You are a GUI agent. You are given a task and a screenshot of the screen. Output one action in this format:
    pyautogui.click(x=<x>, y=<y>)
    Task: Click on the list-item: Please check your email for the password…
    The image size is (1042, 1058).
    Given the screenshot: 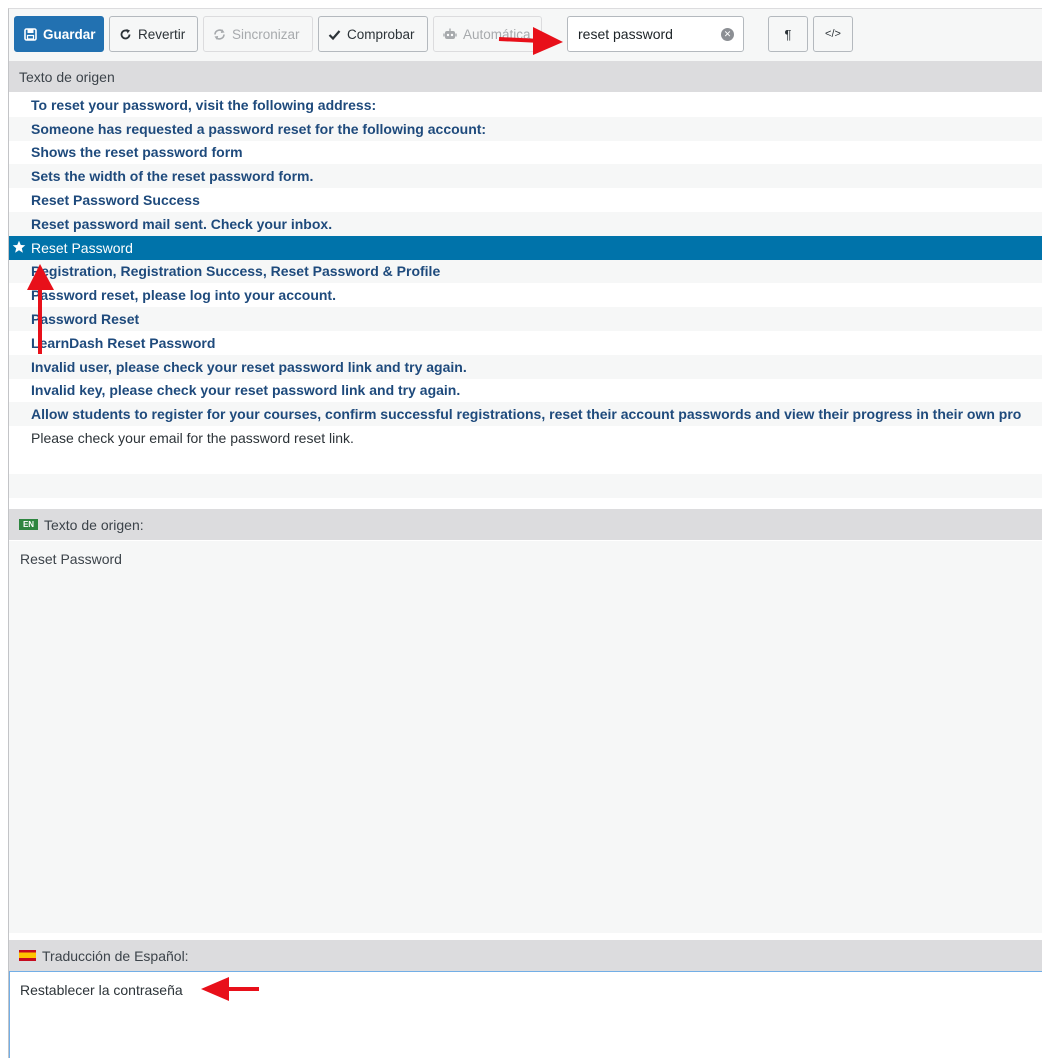 What is the action you would take?
    pyautogui.click(x=525, y=438)
    